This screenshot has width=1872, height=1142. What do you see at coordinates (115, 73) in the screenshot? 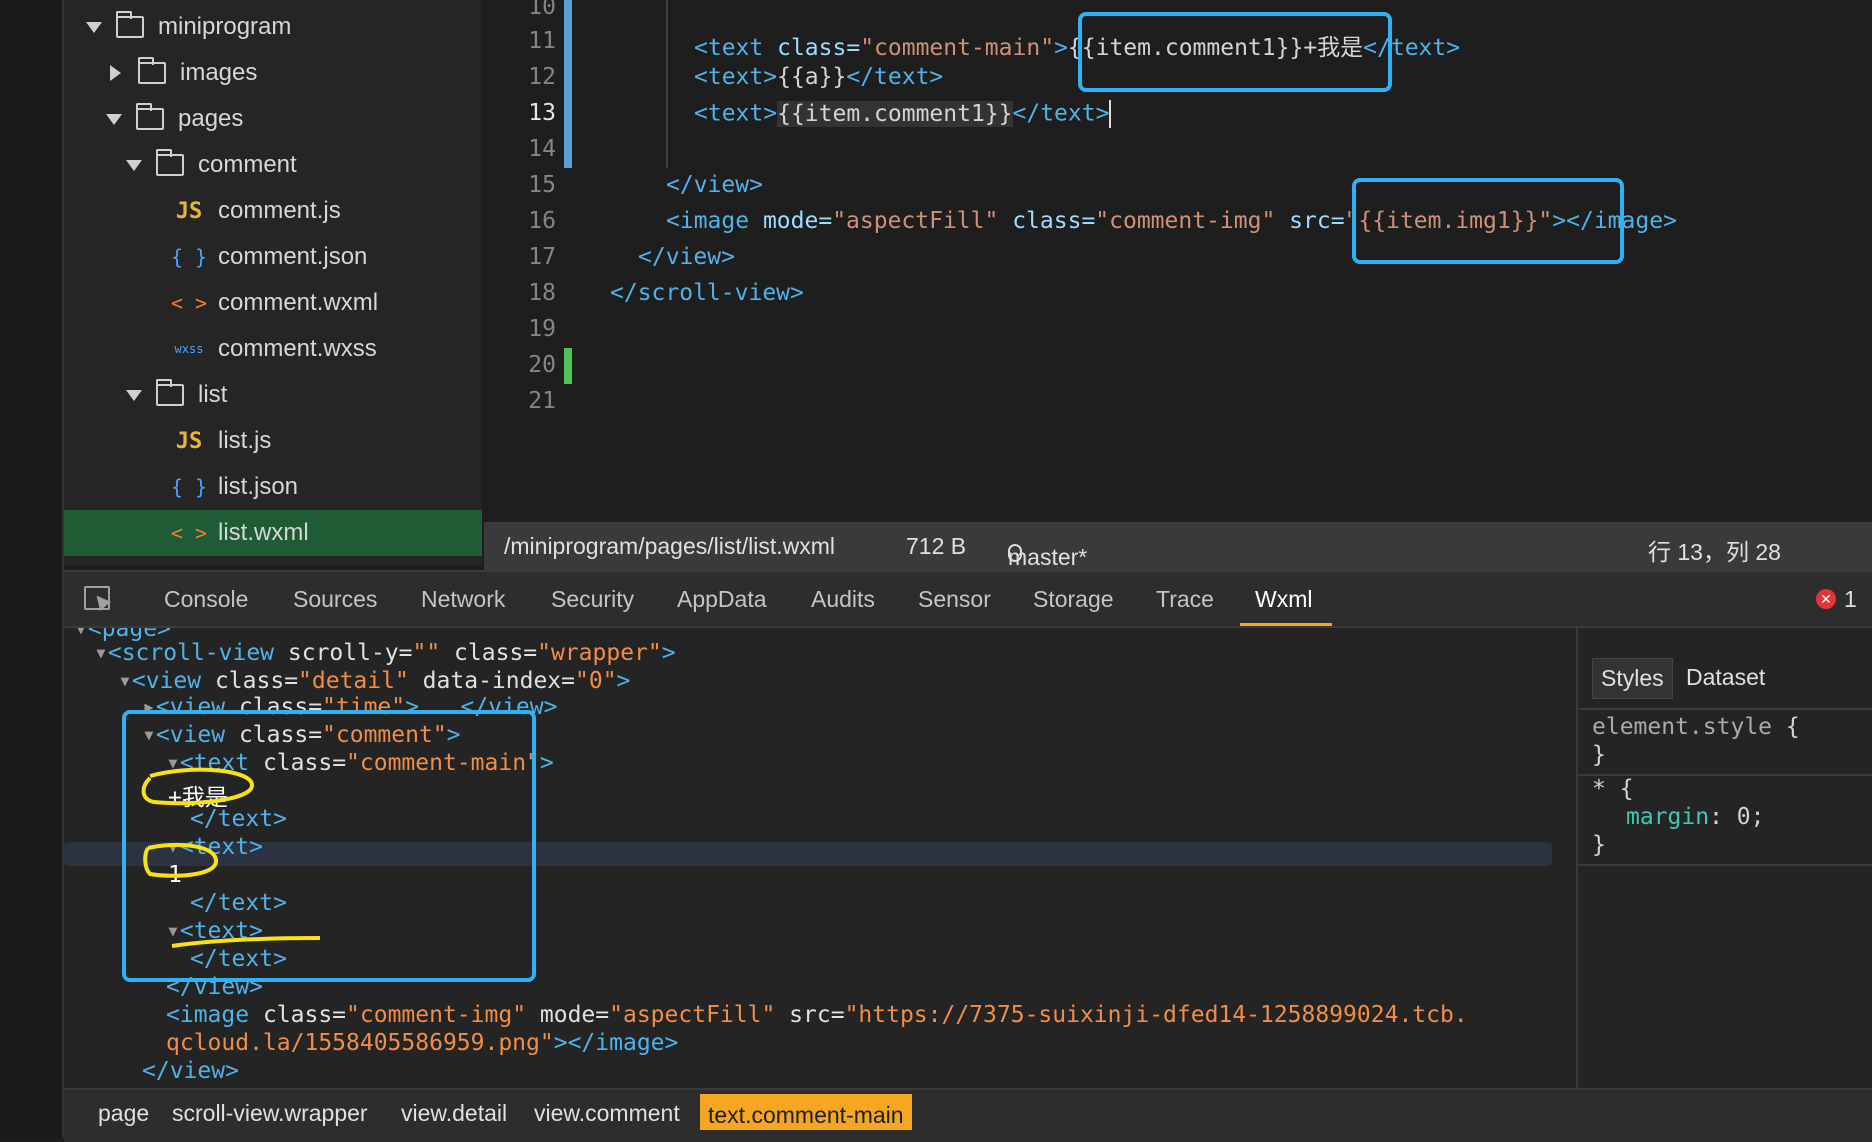
I see `chevron-right-icon` at bounding box center [115, 73].